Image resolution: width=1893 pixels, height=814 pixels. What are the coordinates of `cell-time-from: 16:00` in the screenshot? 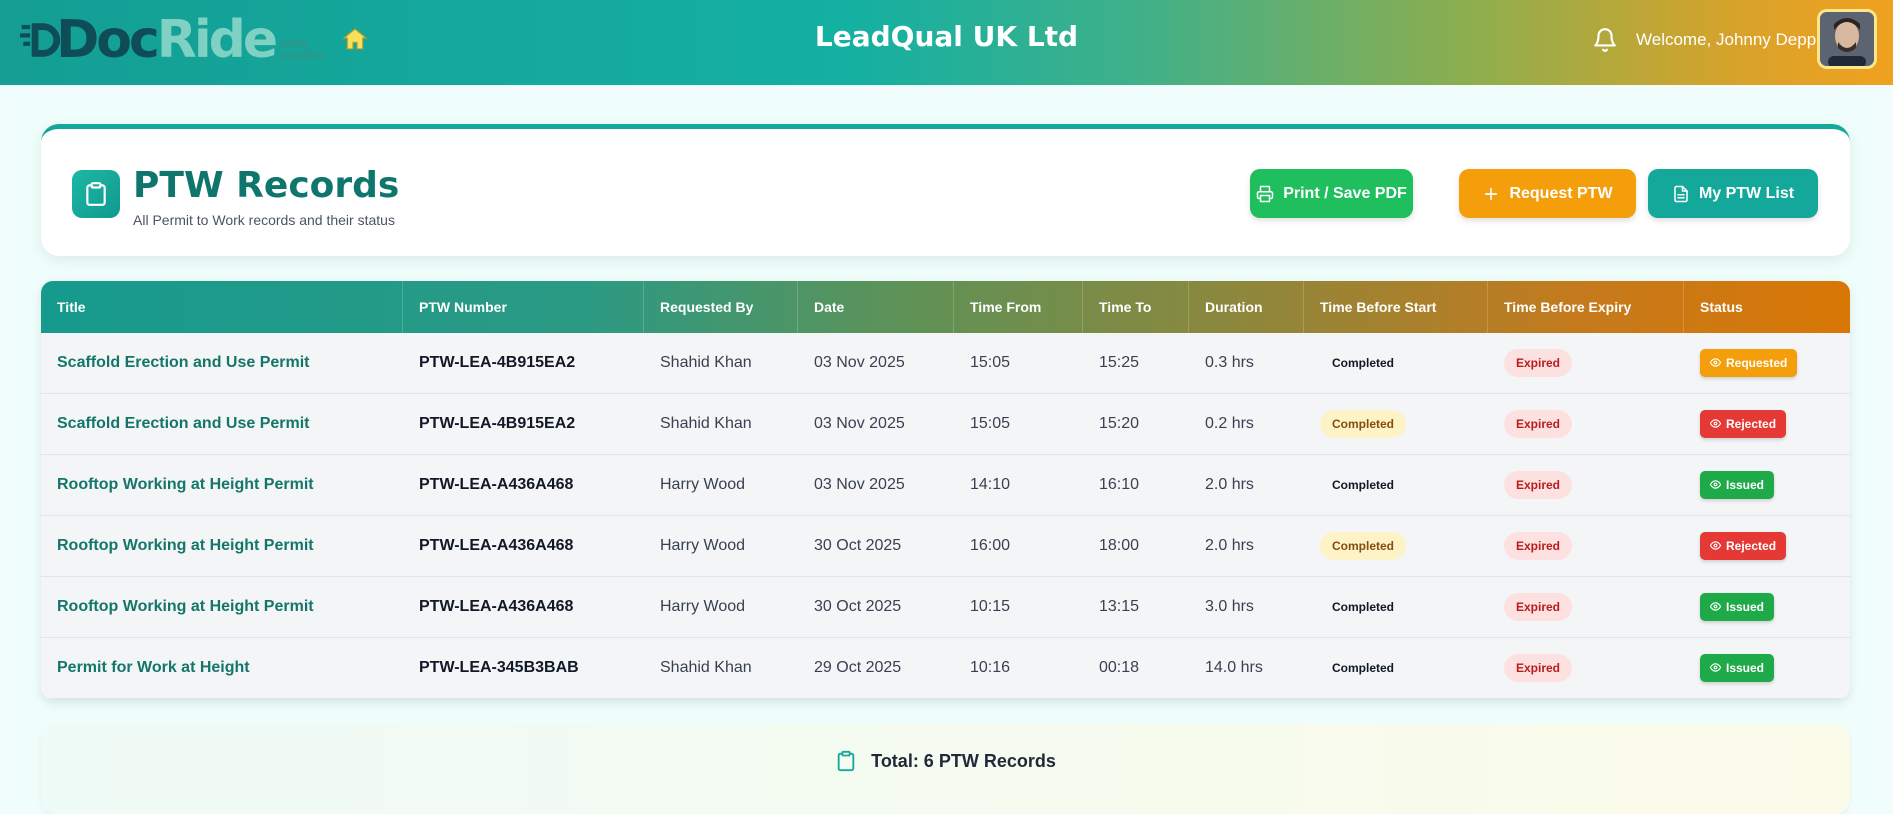 It's located at (990, 545).